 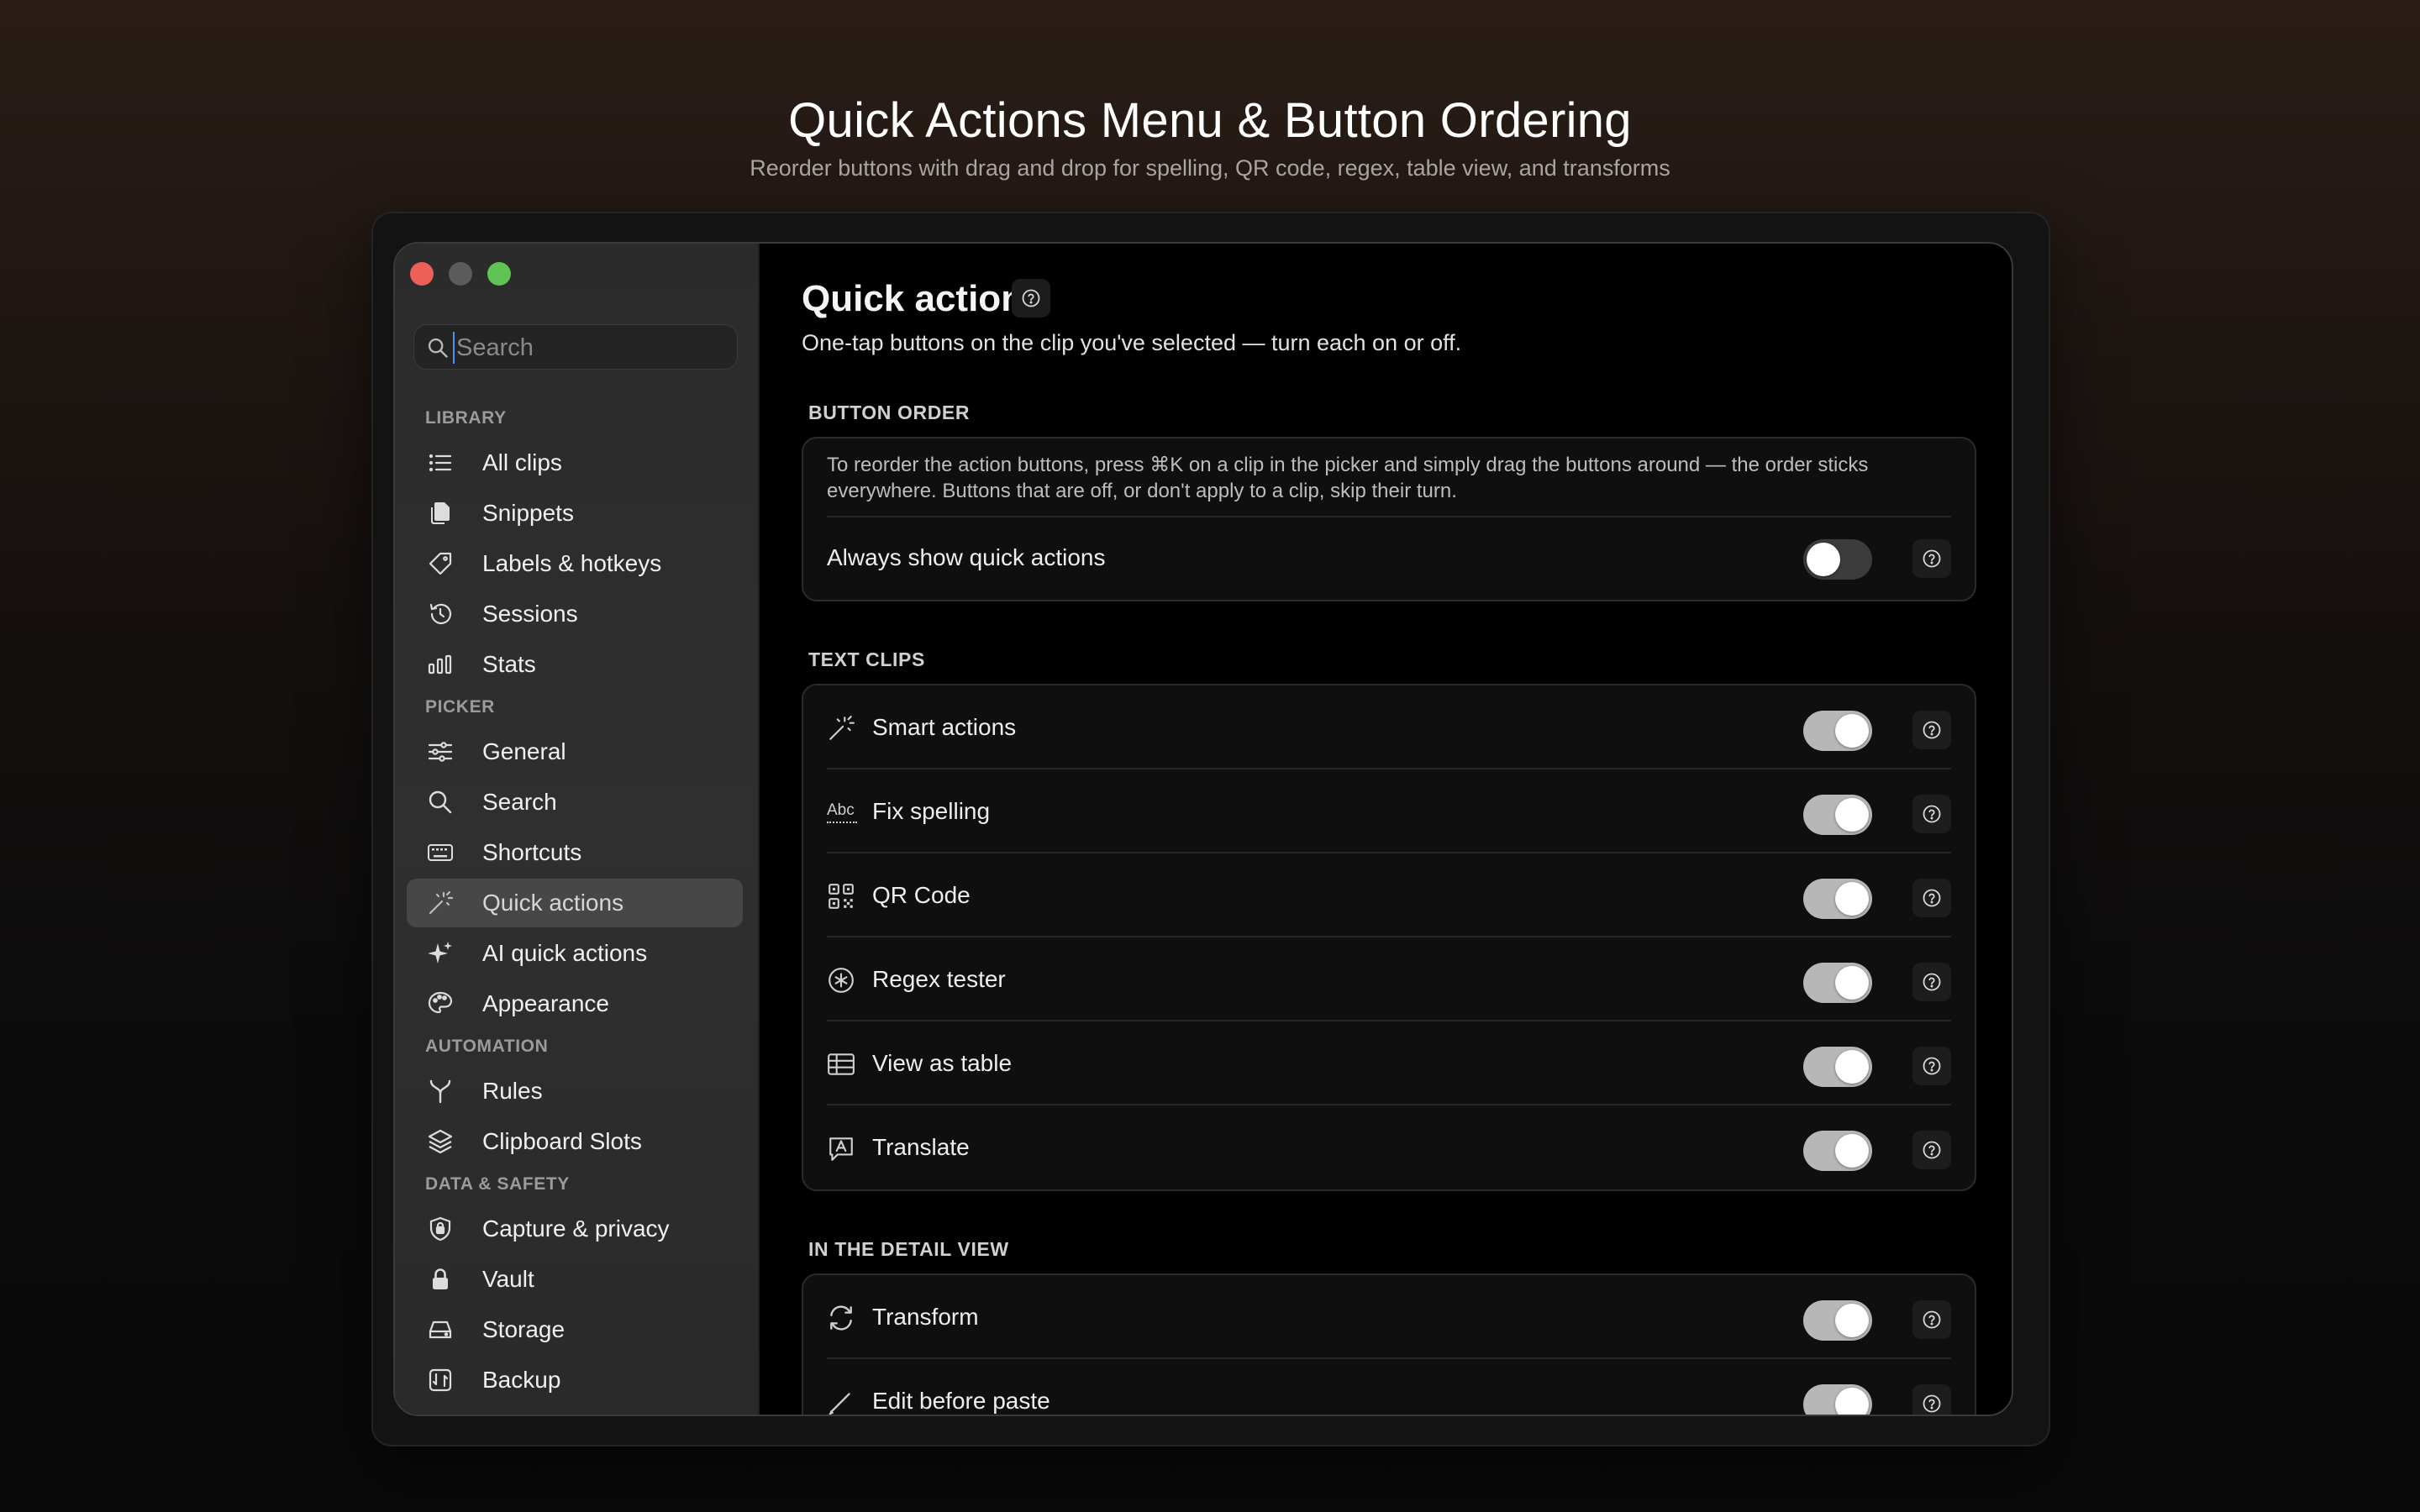 What do you see at coordinates (1838, 815) in the screenshot?
I see `fix-spelling-toggle` at bounding box center [1838, 815].